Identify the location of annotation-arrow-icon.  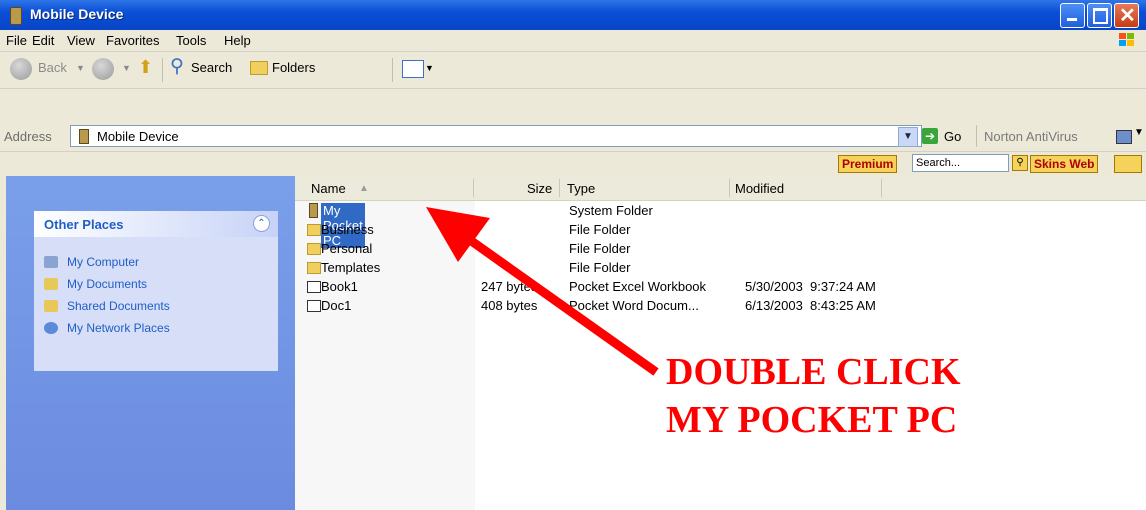
(542, 291).